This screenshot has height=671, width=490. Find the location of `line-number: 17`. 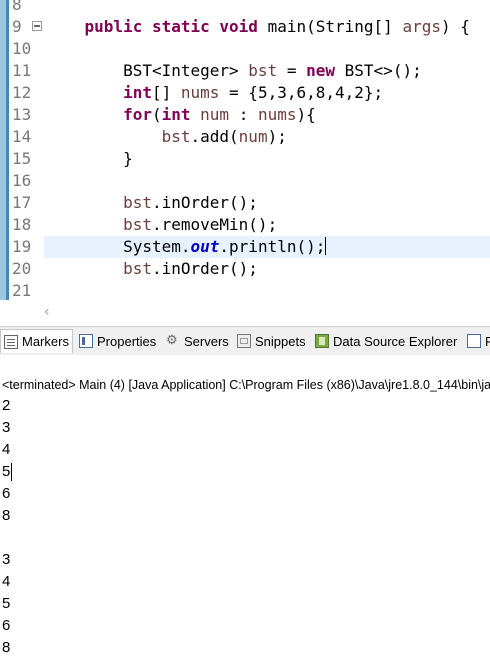

line-number: 17 is located at coordinates (22, 202).